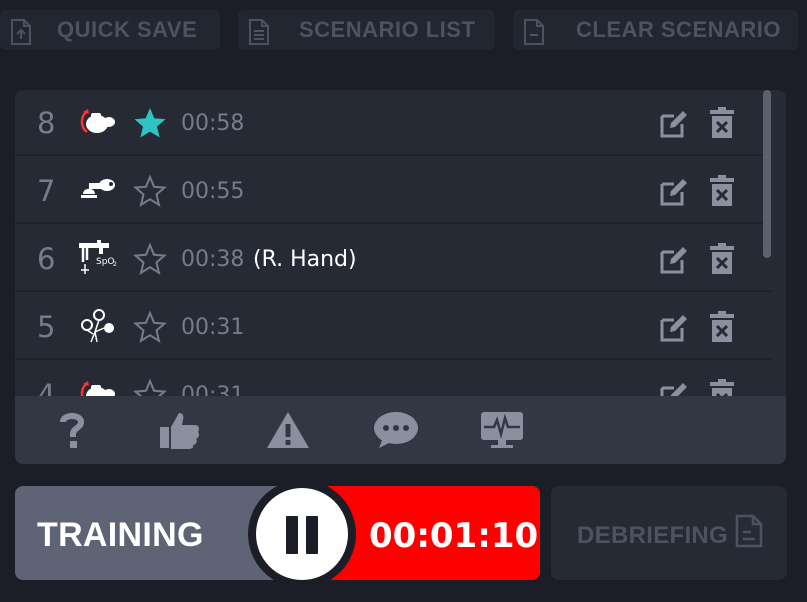  Describe the element at coordinates (213, 123) in the screenshot. I see `event-time: 00:58` at that location.